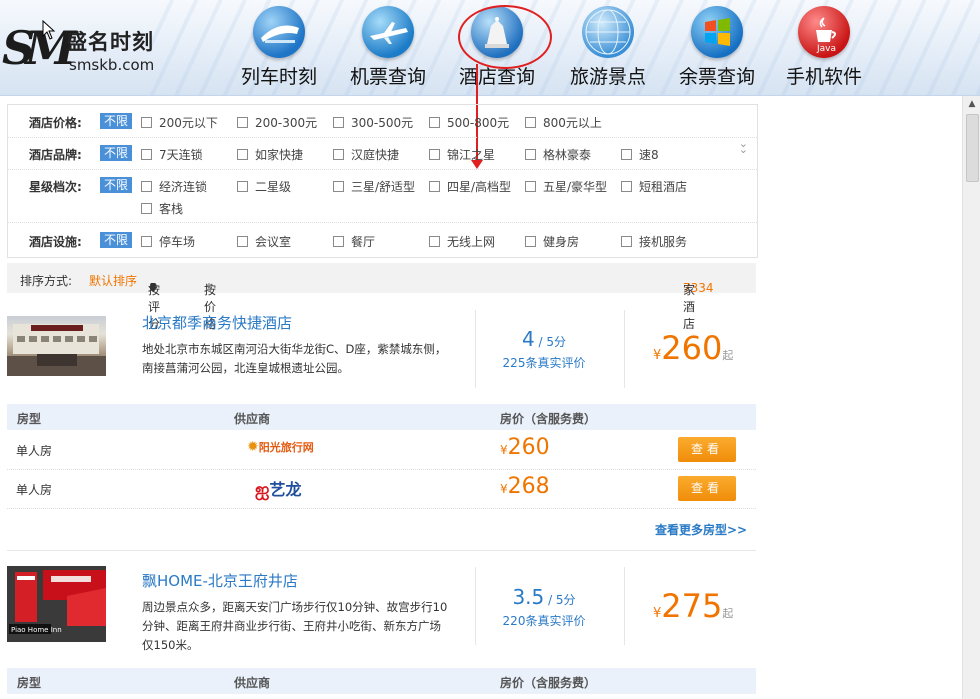 The width and height of the screenshot is (980, 699). I want to click on filter-option: 800元以上, so click(563, 122).